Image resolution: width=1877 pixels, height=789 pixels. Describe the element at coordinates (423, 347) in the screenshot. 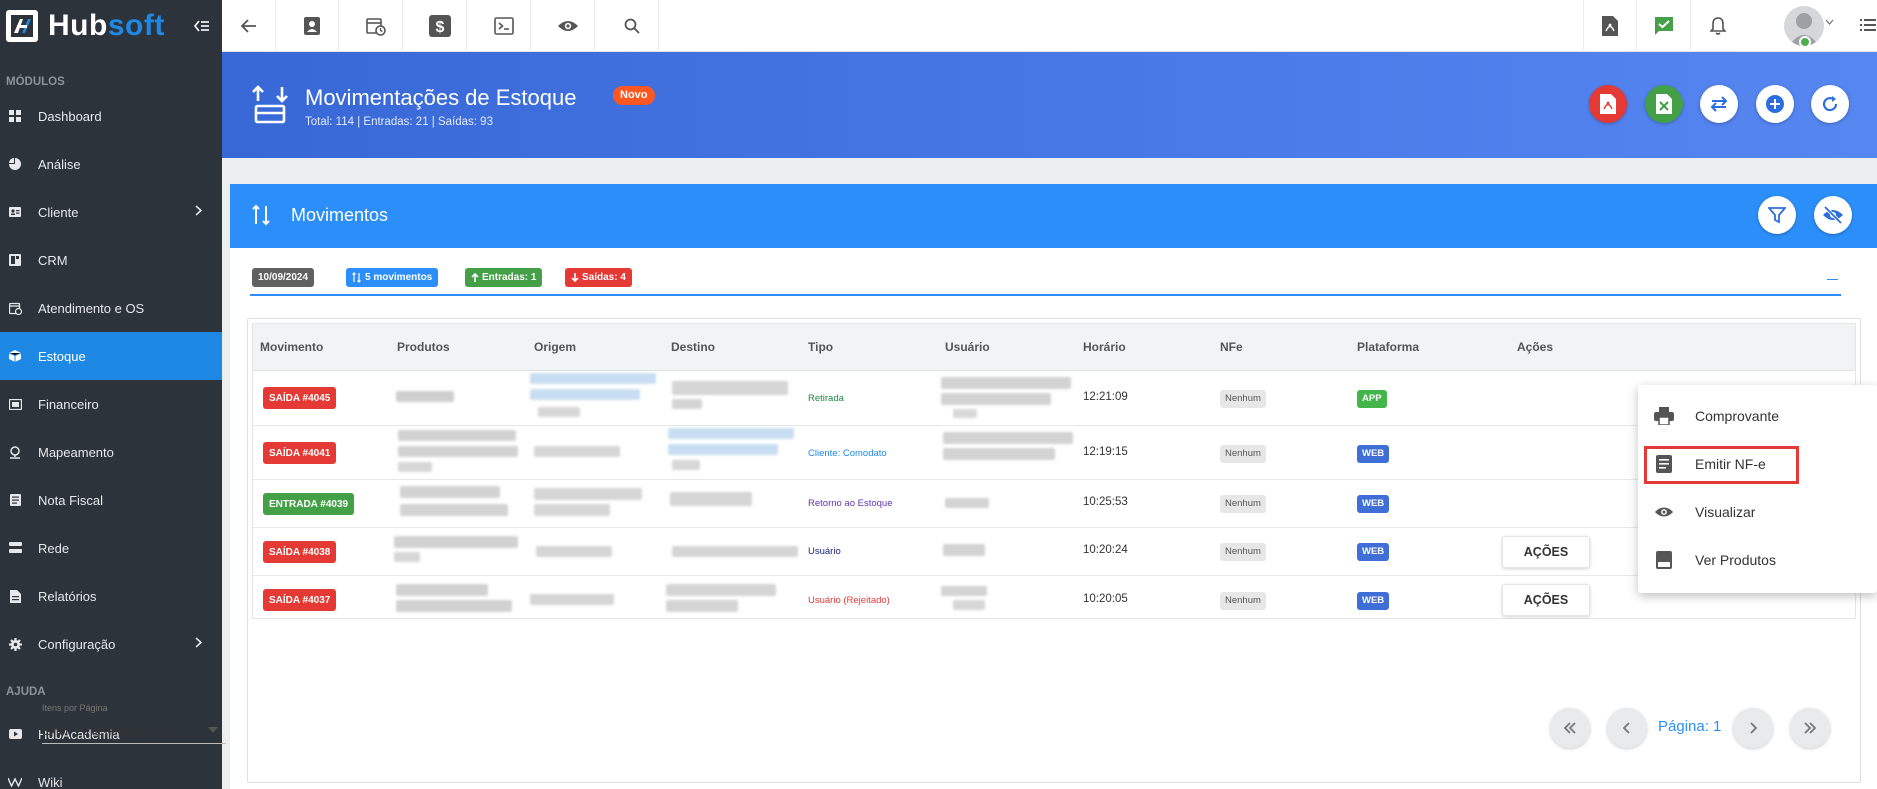

I see `col-header-produtos: Produtos` at that location.